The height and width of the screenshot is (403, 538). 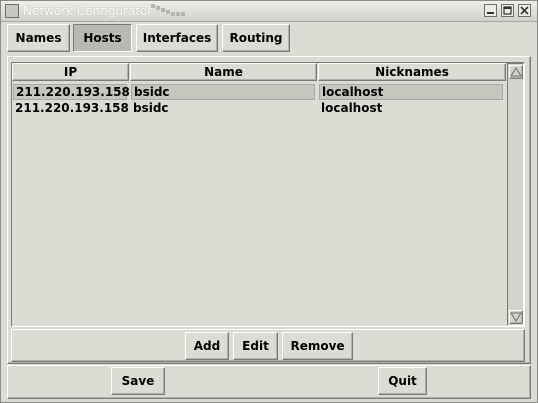 I want to click on tab-interfaces: Interfaces, so click(x=177, y=38).